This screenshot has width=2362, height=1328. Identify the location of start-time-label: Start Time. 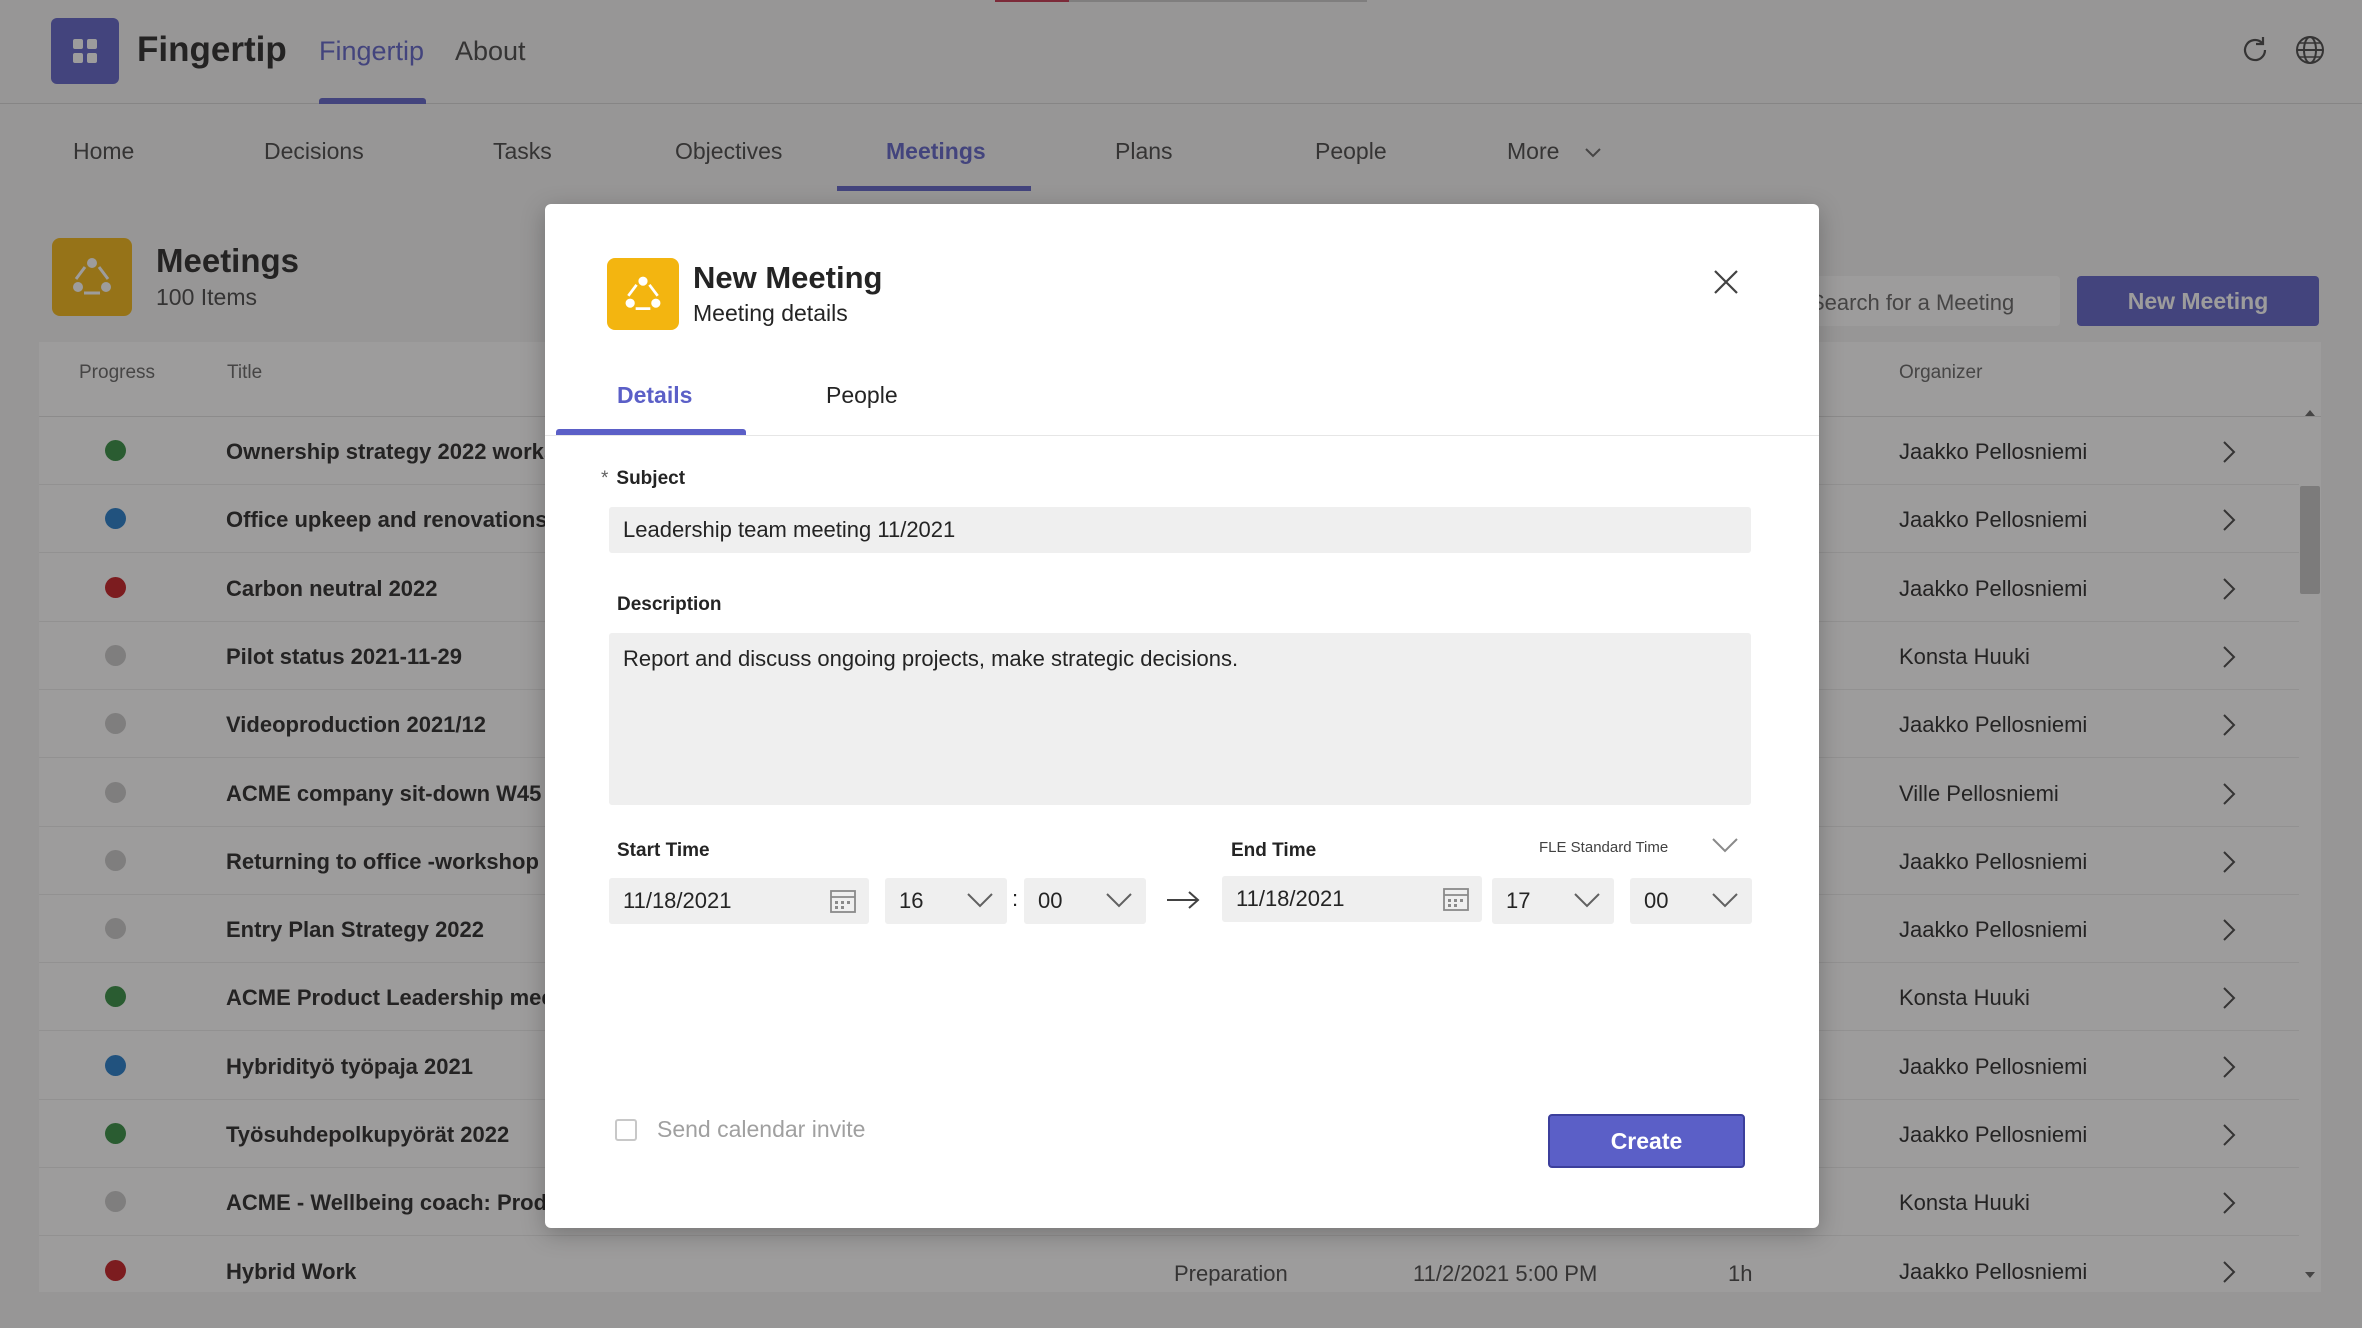
(663, 850).